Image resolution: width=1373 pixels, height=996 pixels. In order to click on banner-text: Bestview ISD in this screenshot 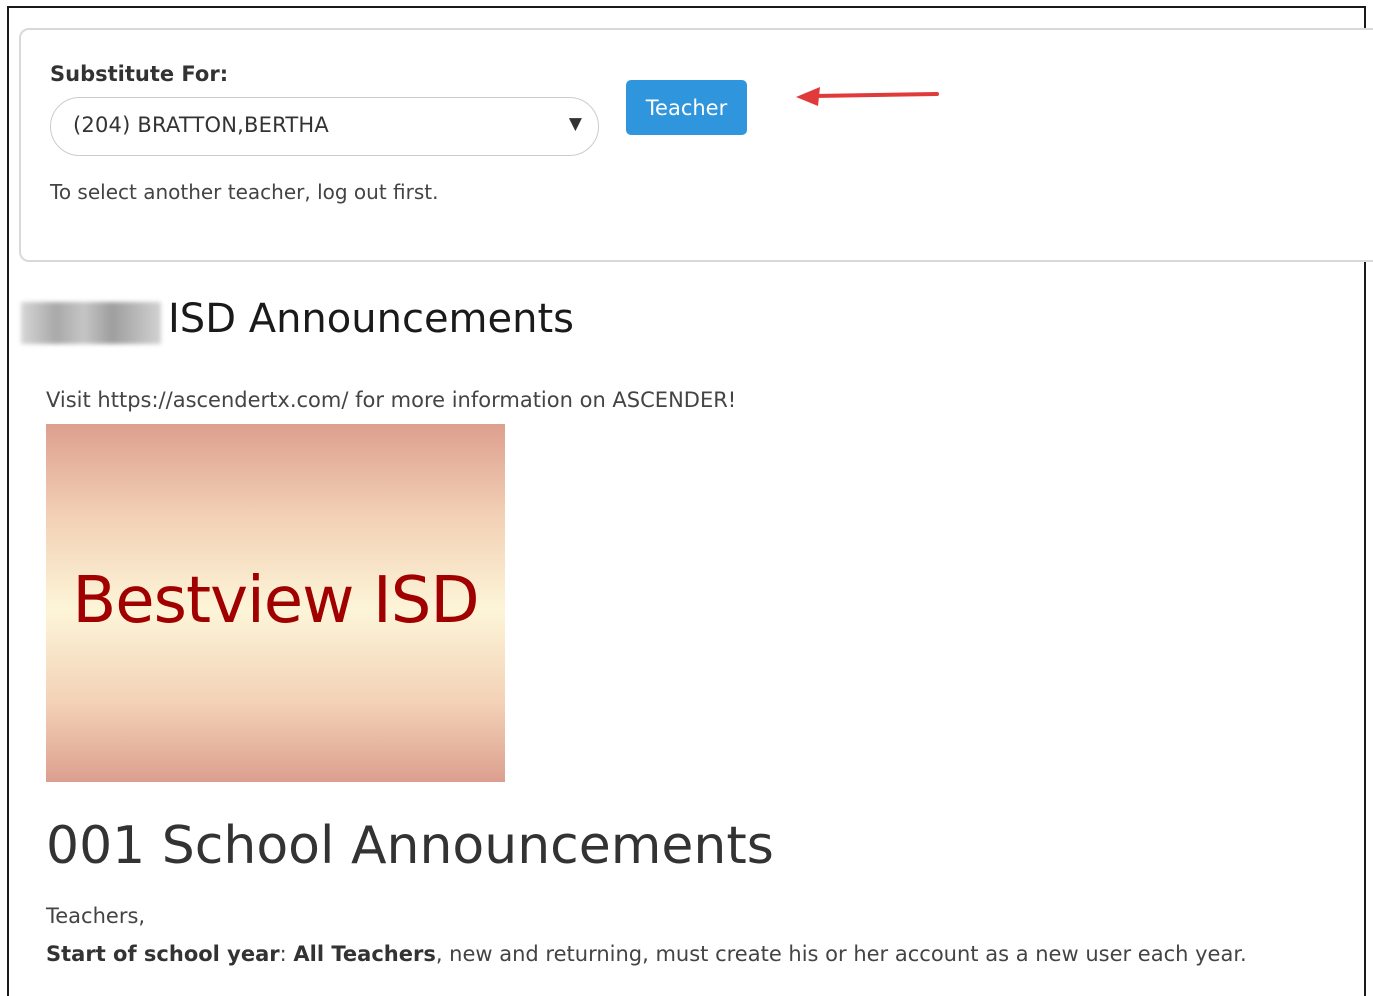, I will do `click(275, 601)`.